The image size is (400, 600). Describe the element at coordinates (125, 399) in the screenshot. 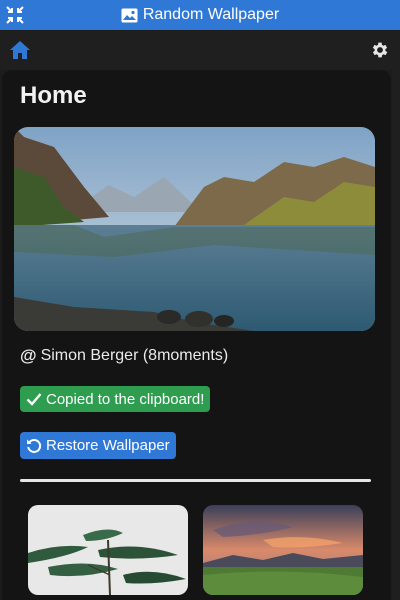

I see `notification-text: Copied to the clipboard!` at that location.